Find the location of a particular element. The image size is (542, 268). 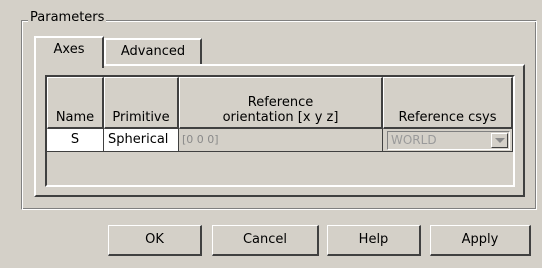

column-header-name: Name is located at coordinates (75, 103).